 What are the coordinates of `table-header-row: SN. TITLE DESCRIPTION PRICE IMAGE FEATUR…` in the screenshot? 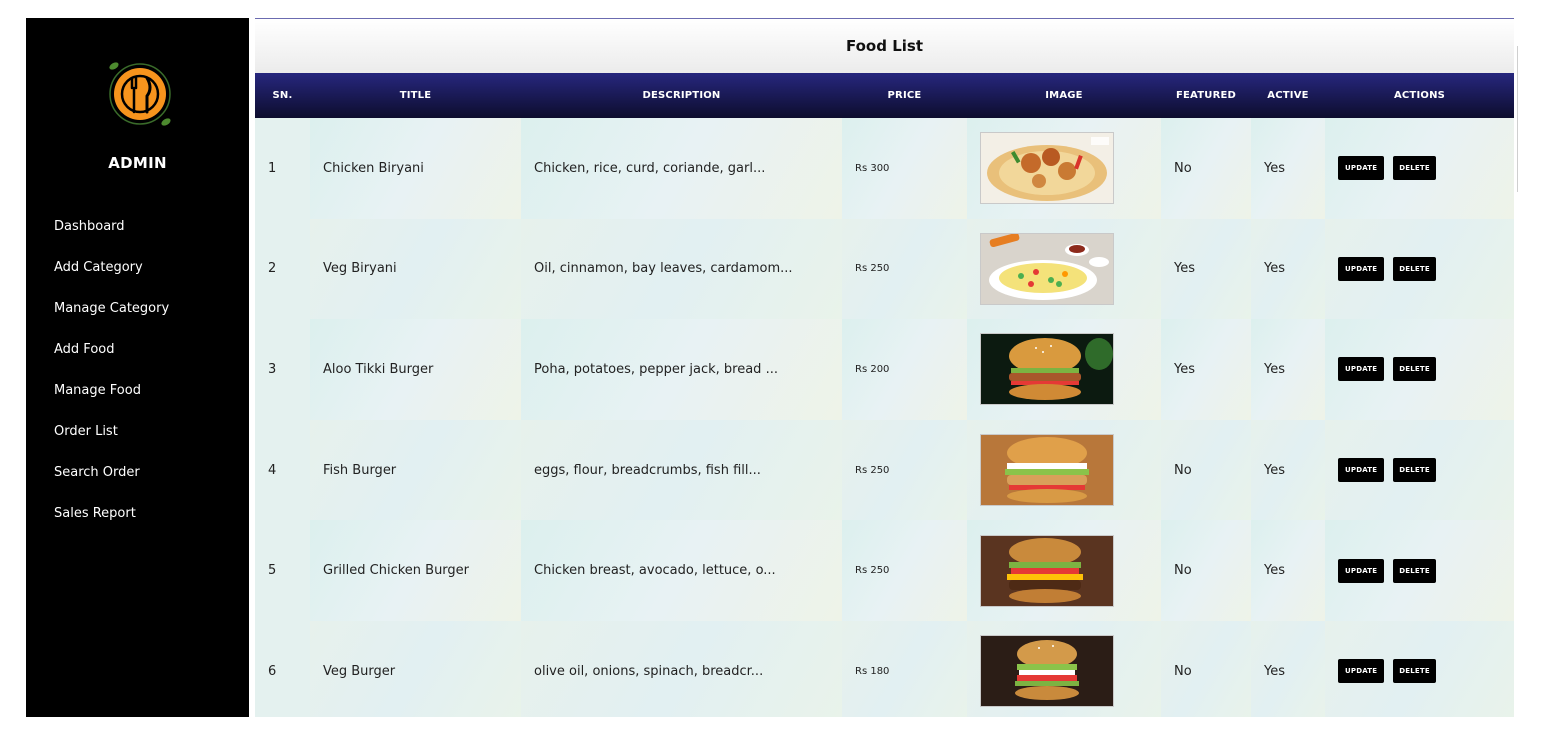 It's located at (884, 95).